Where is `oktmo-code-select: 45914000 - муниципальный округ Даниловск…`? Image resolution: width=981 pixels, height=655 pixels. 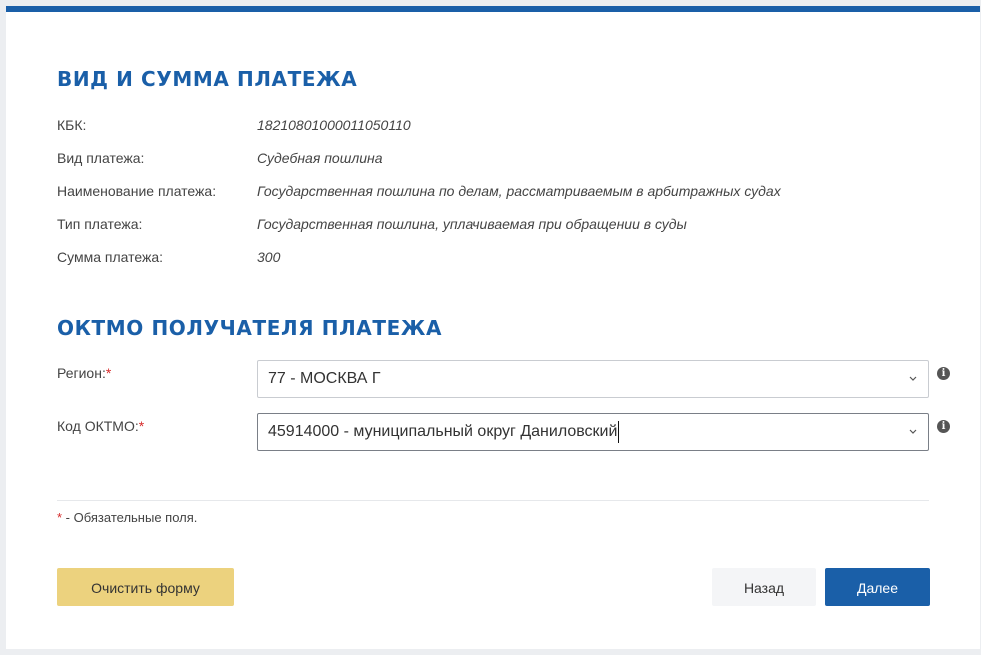
oktmo-code-select: 45914000 - муниципальный округ Даниловск… is located at coordinates (593, 432).